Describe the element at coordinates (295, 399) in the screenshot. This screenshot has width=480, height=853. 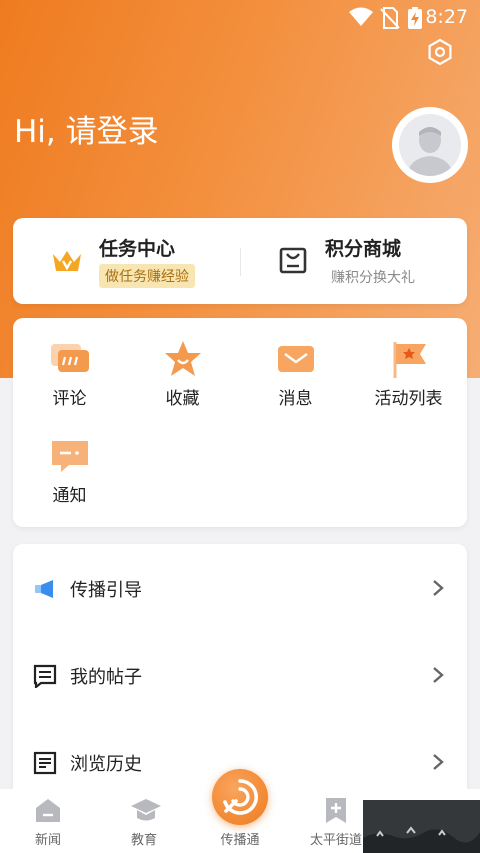
I see `feature-label: 消息` at that location.